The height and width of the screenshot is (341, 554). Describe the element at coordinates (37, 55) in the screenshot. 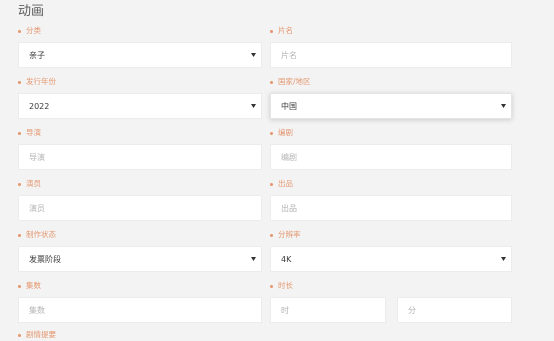

I see `category-value: 亲子` at that location.